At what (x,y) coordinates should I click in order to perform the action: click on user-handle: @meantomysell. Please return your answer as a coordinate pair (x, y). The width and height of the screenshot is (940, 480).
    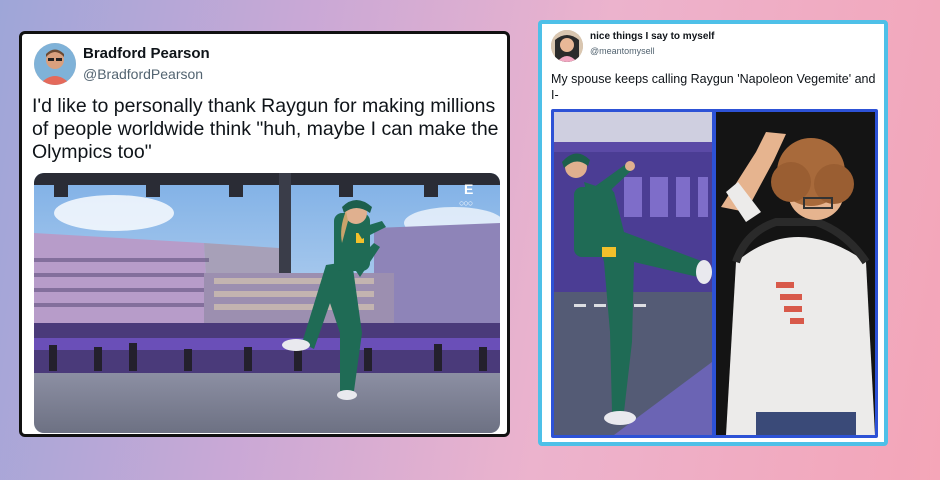
    Looking at the image, I should click on (622, 51).